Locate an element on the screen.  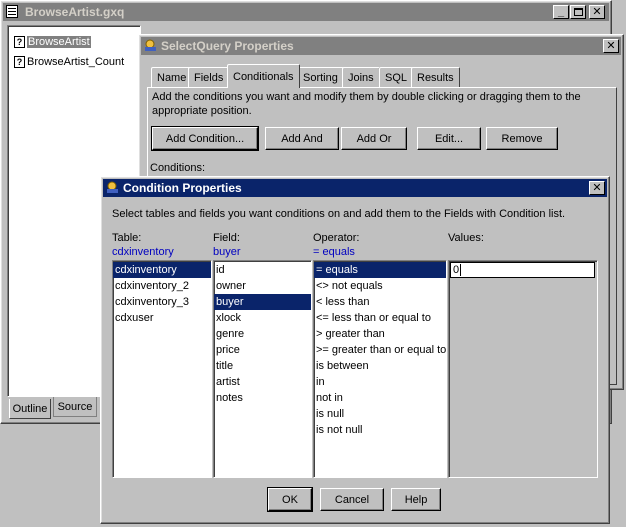
tab-sorting: Sorting is located at coordinates (320, 77).